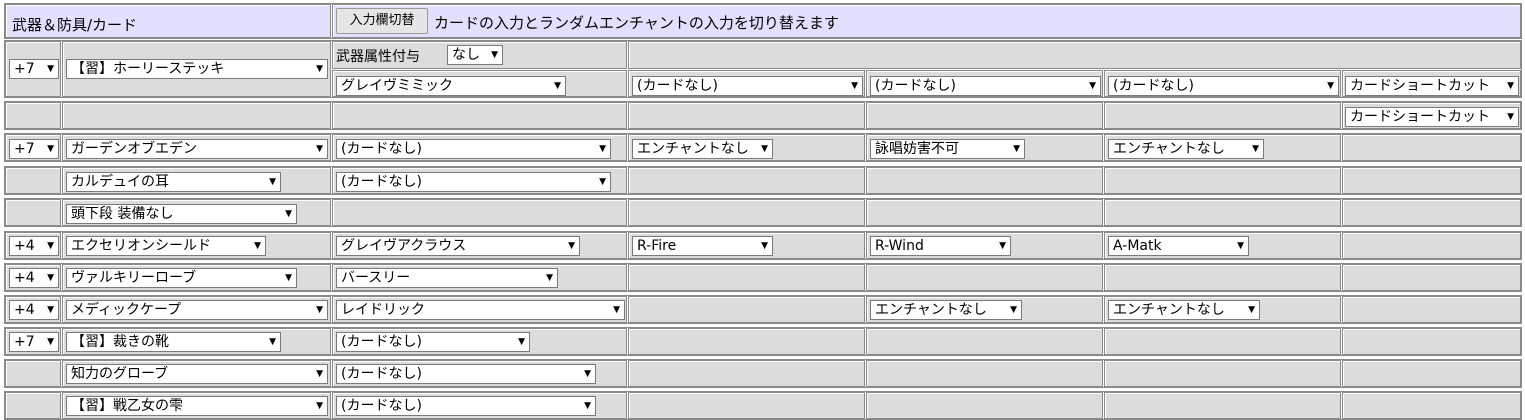 The image size is (1525, 420). What do you see at coordinates (451, 86) in the screenshot?
I see `weapon-card1-select: グレイヴミミック ▼` at bounding box center [451, 86].